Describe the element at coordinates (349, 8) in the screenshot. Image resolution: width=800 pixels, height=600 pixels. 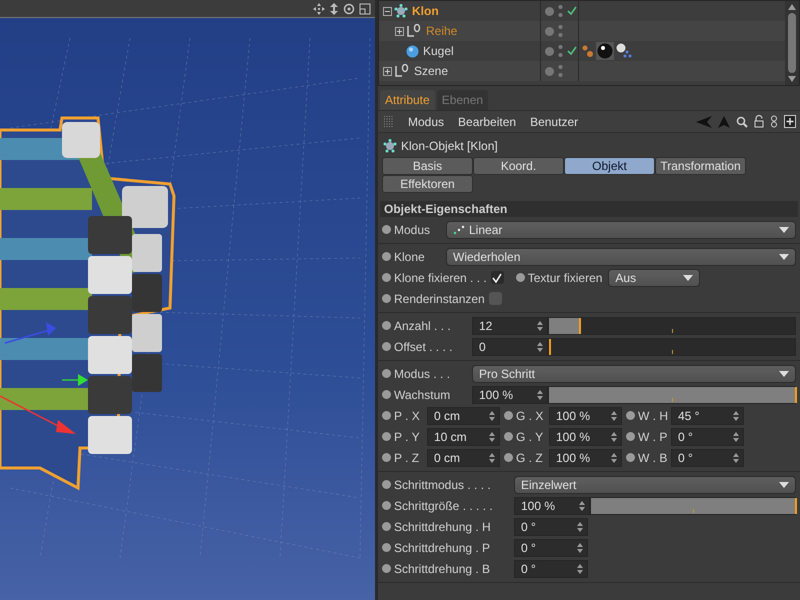
I see `rotate-icon` at that location.